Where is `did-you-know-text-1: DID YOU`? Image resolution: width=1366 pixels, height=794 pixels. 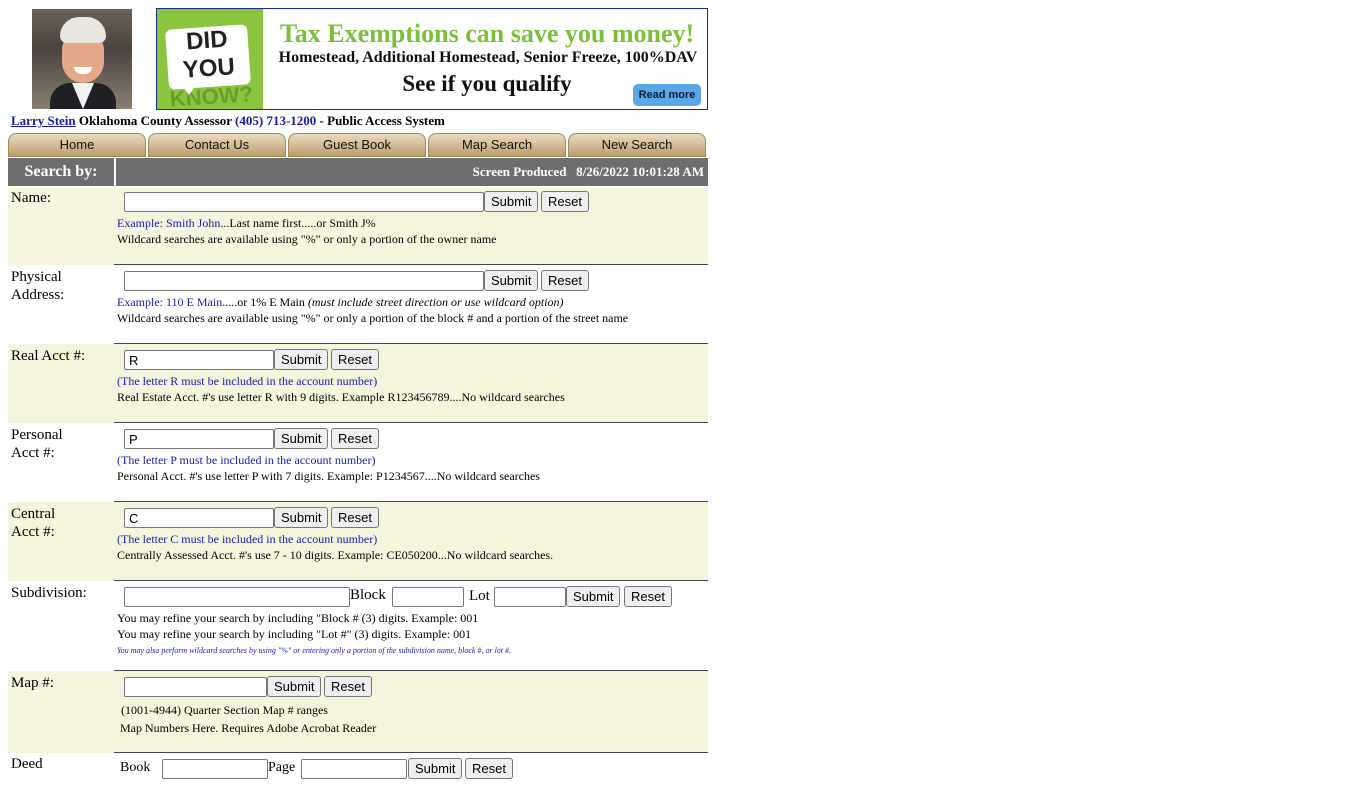 did-you-know-text-1: DID YOU is located at coordinates (208, 54).